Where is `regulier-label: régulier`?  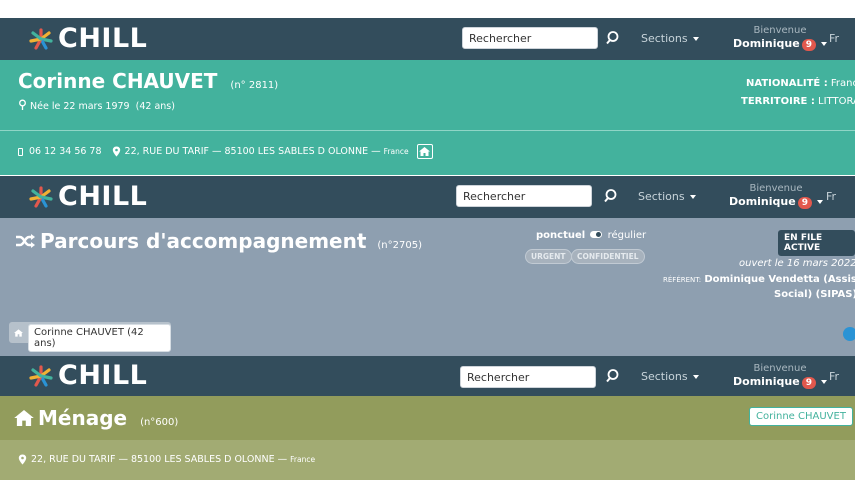 regulier-label: régulier is located at coordinates (627, 235).